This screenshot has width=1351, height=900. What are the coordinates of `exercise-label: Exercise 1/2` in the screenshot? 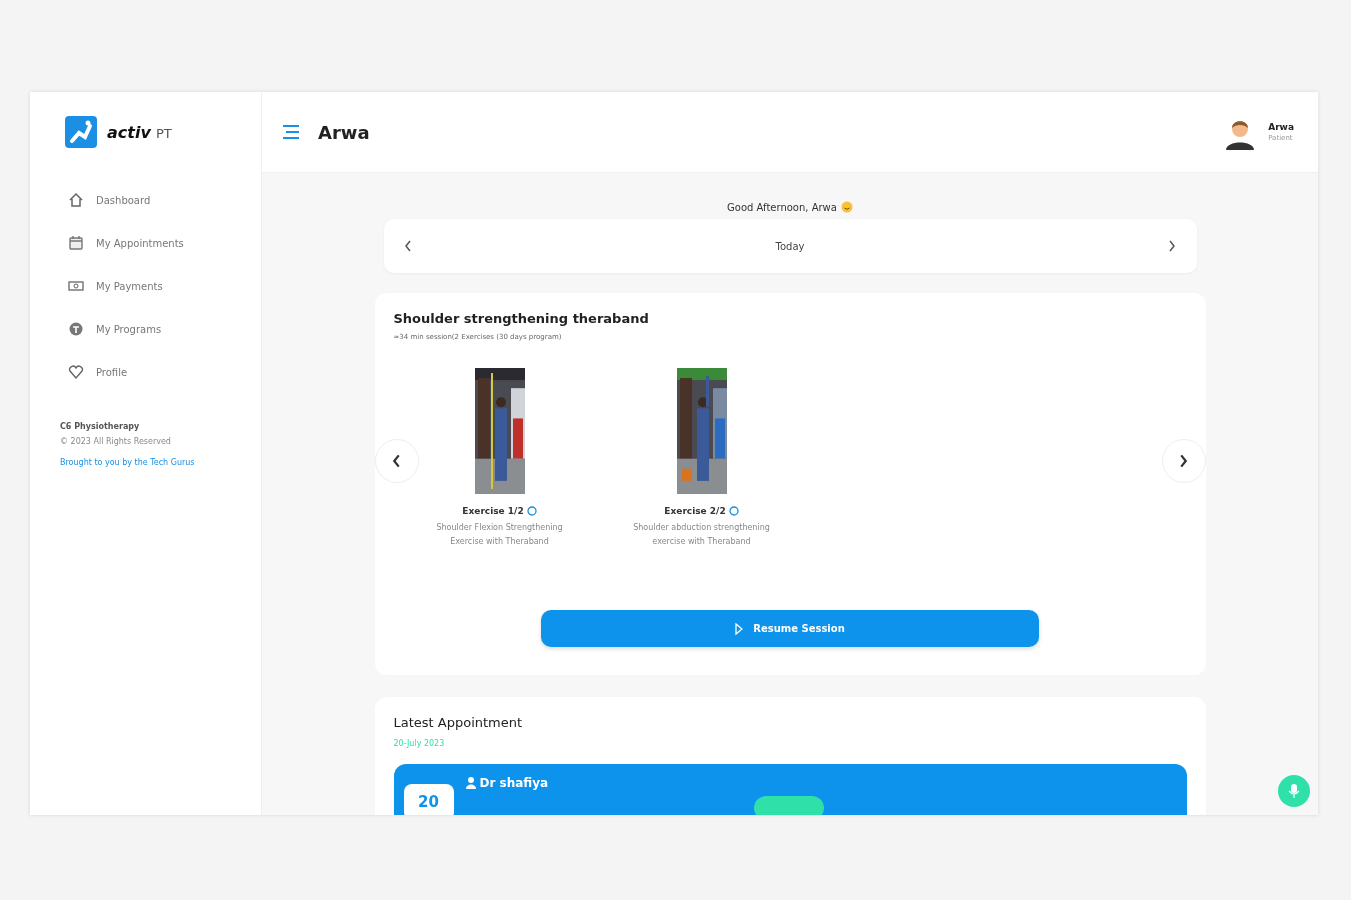 It's located at (493, 511).